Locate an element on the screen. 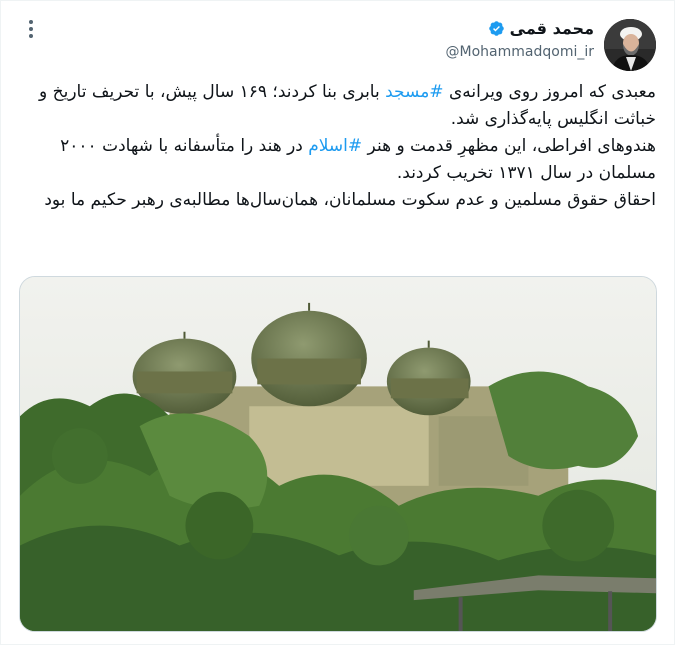 This screenshot has height=645, width=675. avatar is located at coordinates (630, 45).